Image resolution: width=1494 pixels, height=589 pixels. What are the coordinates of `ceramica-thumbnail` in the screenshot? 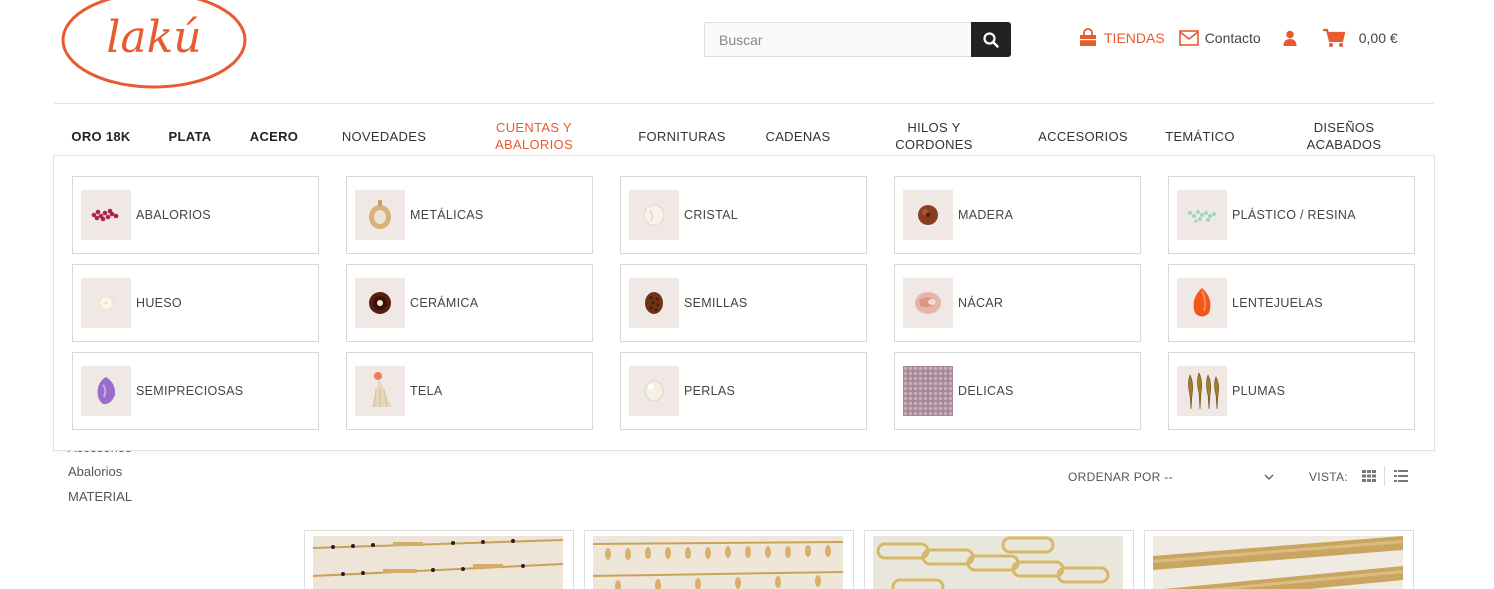 It's located at (380, 303).